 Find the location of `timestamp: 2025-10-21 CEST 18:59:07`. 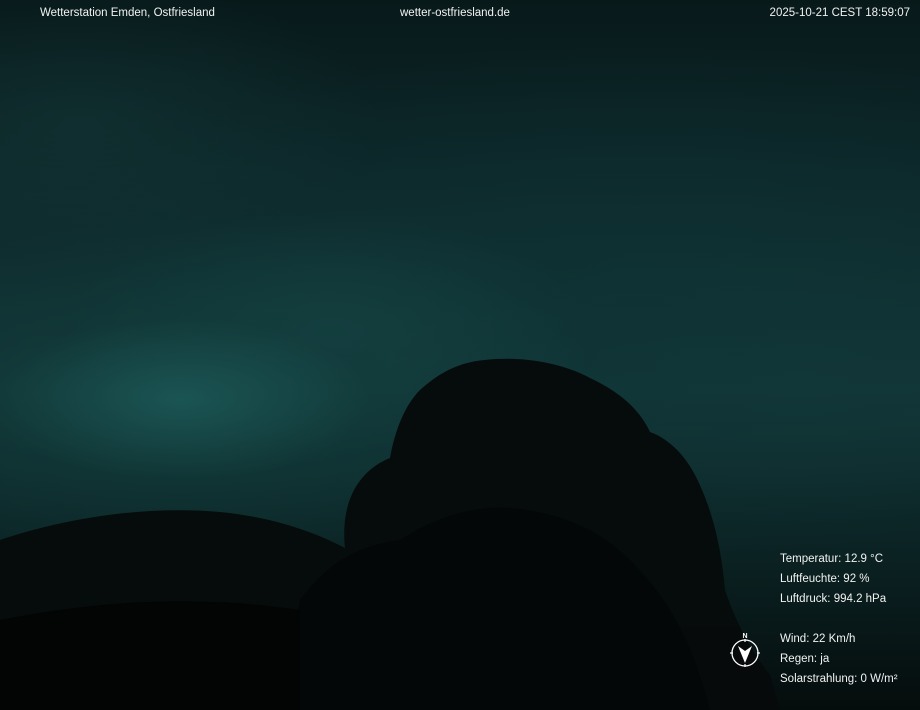

timestamp: 2025-10-21 CEST 18:59:07 is located at coordinates (839, 13).